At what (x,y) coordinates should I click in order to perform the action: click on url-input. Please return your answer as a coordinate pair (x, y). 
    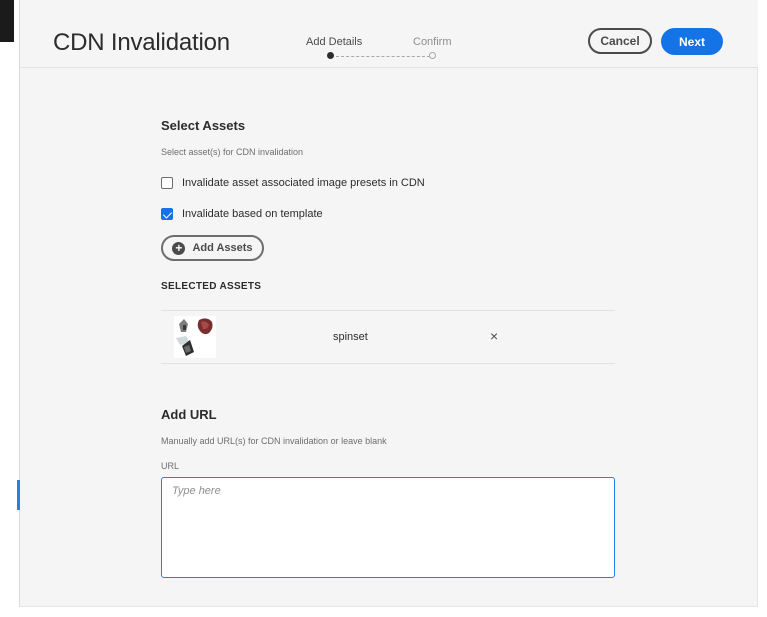
    Looking at the image, I should click on (388, 527).